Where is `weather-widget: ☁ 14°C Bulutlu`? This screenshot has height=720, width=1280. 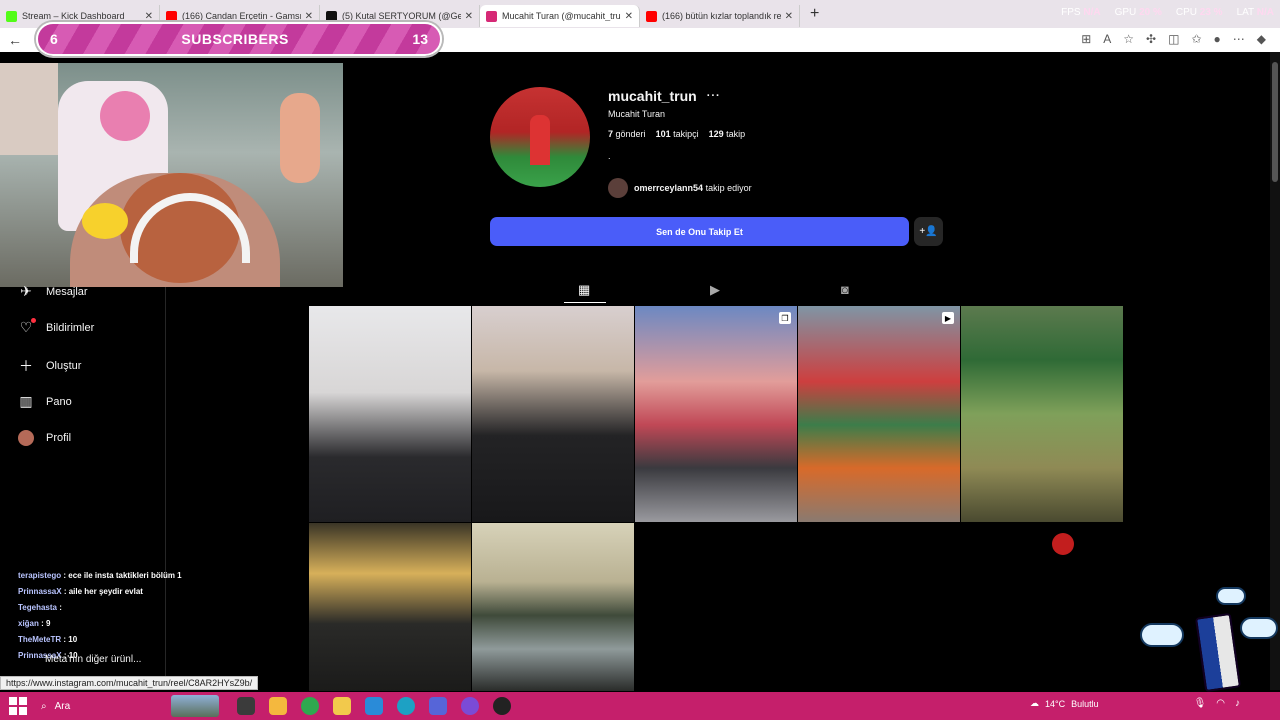 weather-widget: ☁ 14°C Bulutlu is located at coordinates (1064, 703).